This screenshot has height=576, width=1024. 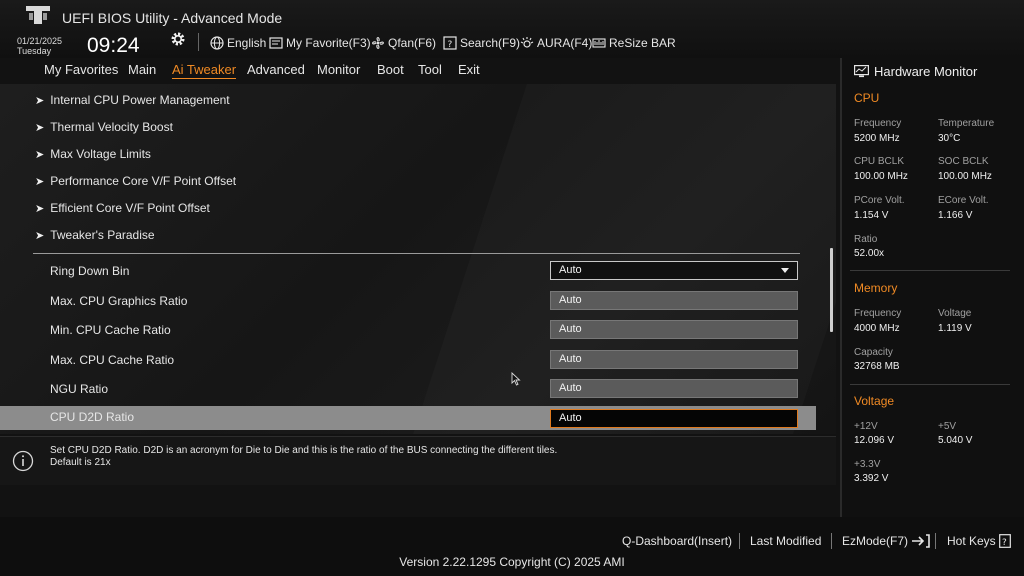 I want to click on tab-boot: Boot, so click(x=390, y=69).